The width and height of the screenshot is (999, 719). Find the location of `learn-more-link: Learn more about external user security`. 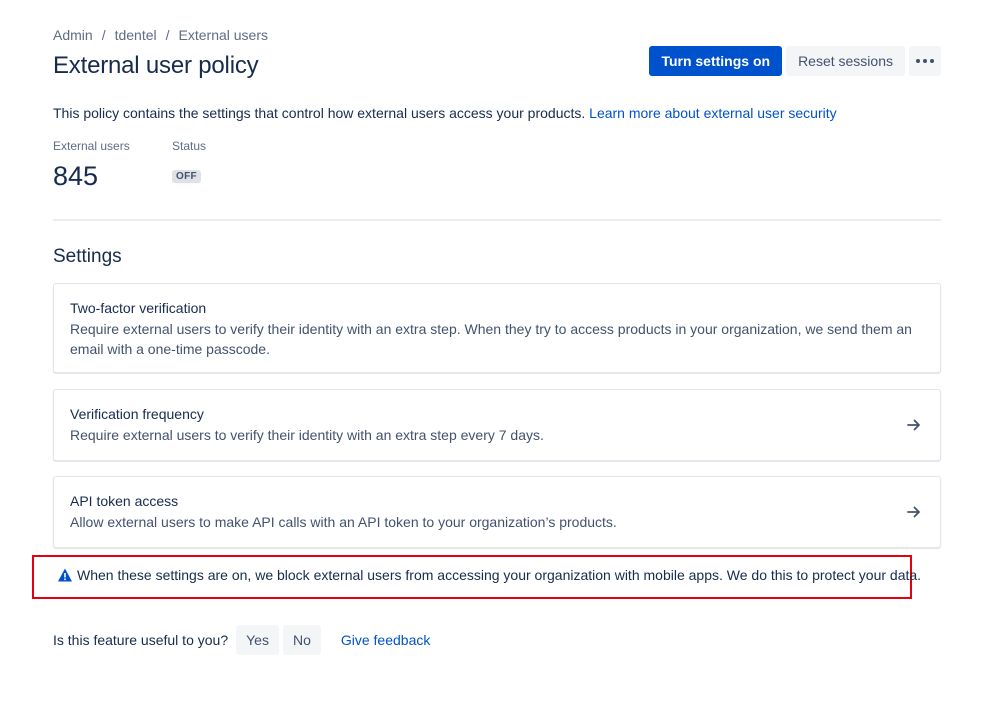

learn-more-link: Learn more about external user security is located at coordinates (712, 113).